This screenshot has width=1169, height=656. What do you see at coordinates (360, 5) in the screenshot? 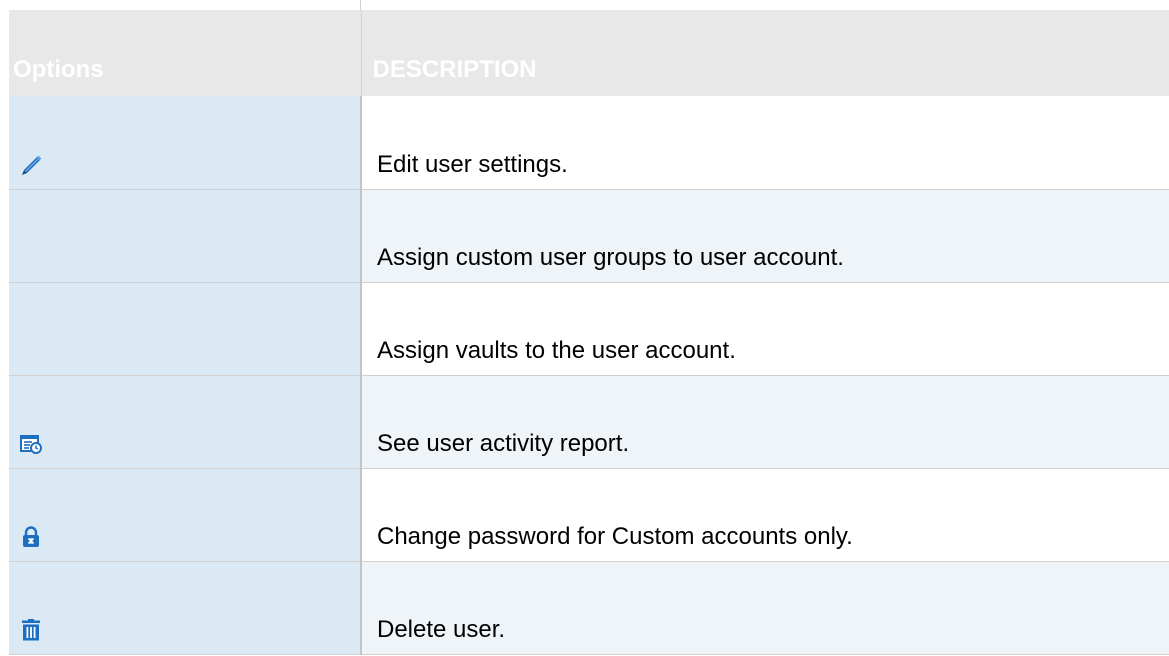
I see `column-divider-tick` at bounding box center [360, 5].